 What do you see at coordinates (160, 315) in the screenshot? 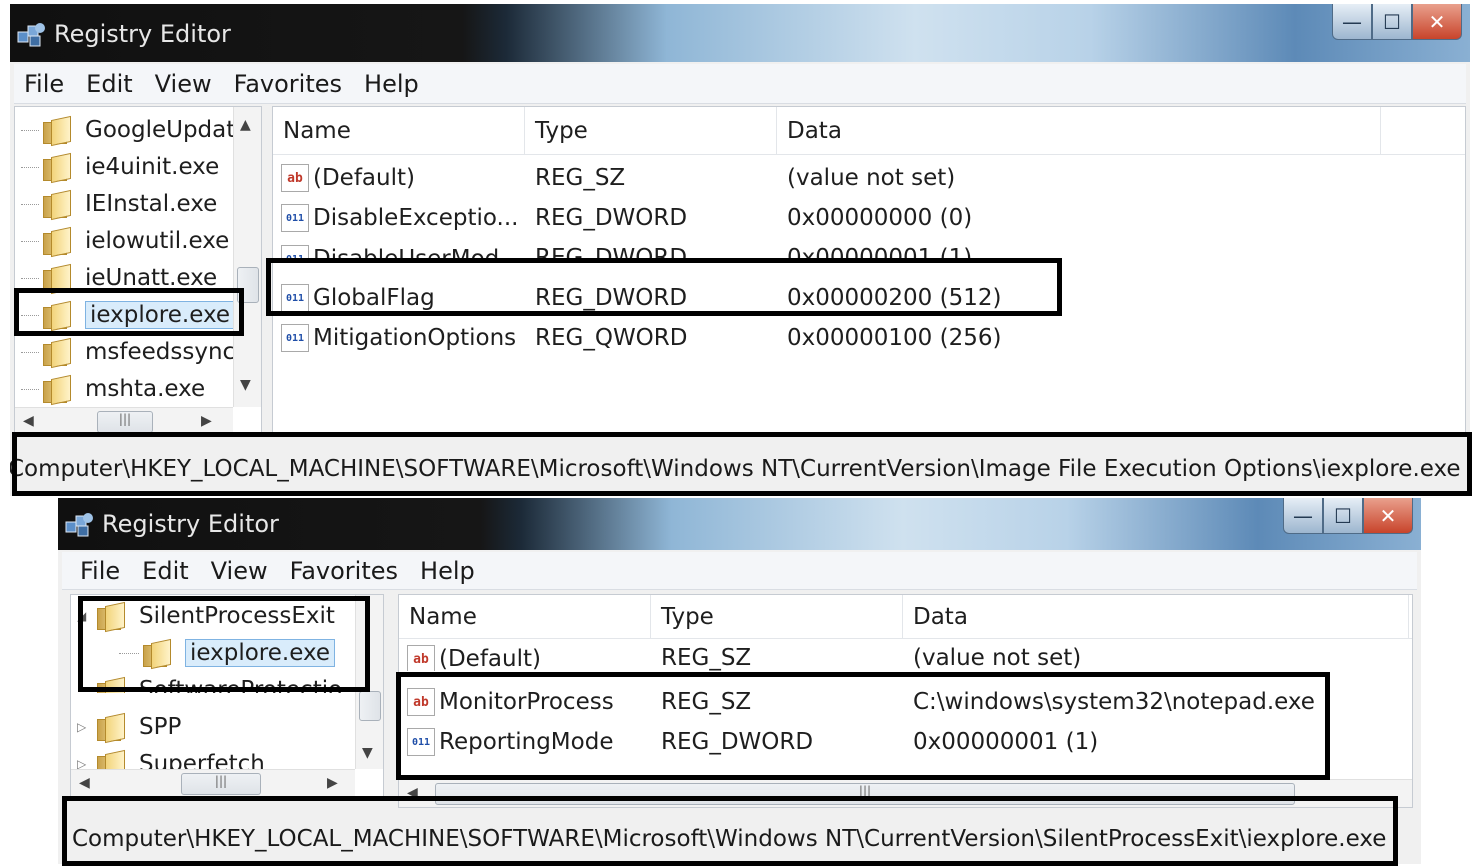
I see `tree-item-label: iexplore.exe` at bounding box center [160, 315].